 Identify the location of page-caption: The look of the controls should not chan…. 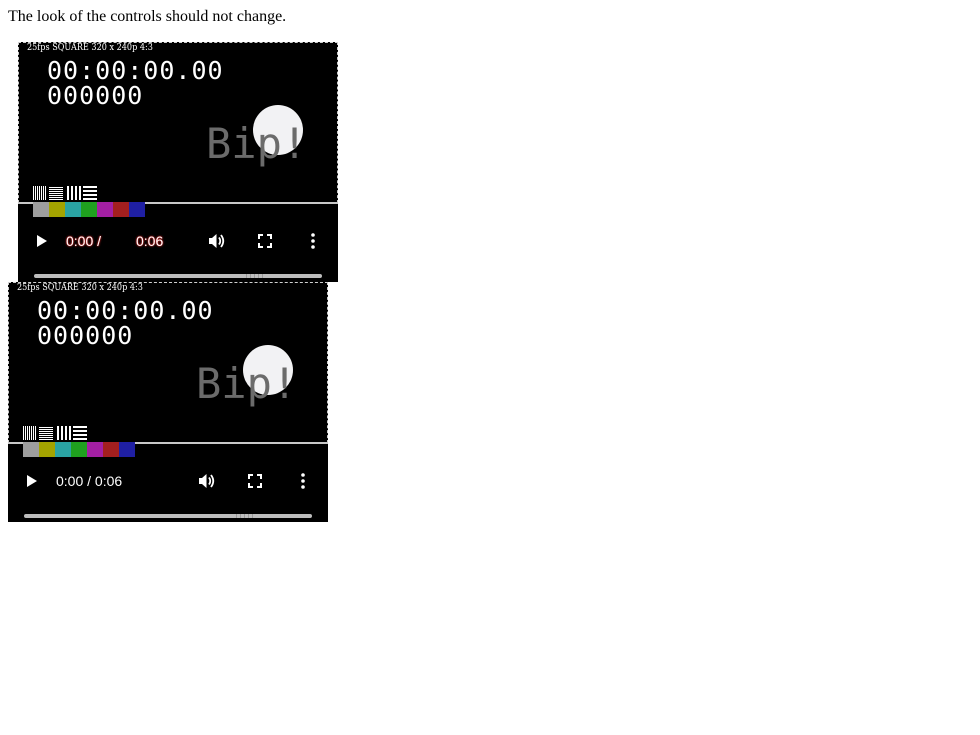
(147, 16).